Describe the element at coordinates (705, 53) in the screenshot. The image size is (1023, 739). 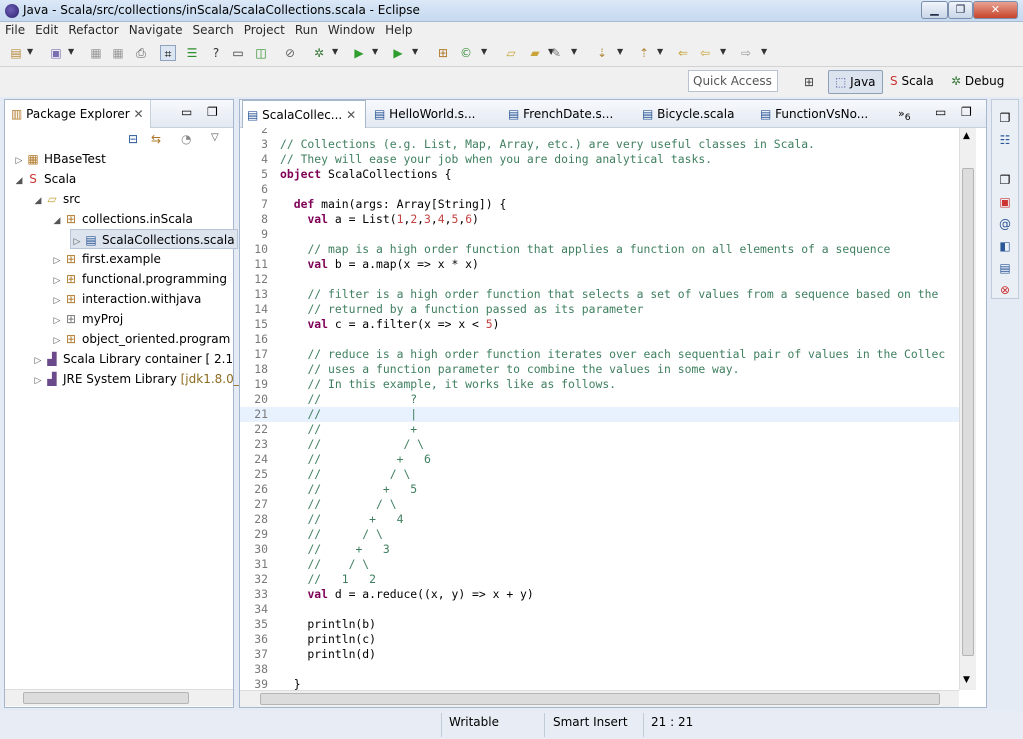
I see `back-icon: ⇦` at that location.